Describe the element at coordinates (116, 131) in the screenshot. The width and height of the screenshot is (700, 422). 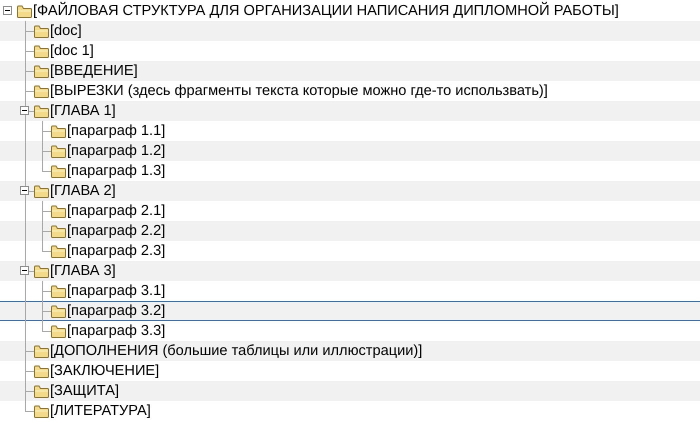
I see `folder-label: [параграф 1.1]` at that location.